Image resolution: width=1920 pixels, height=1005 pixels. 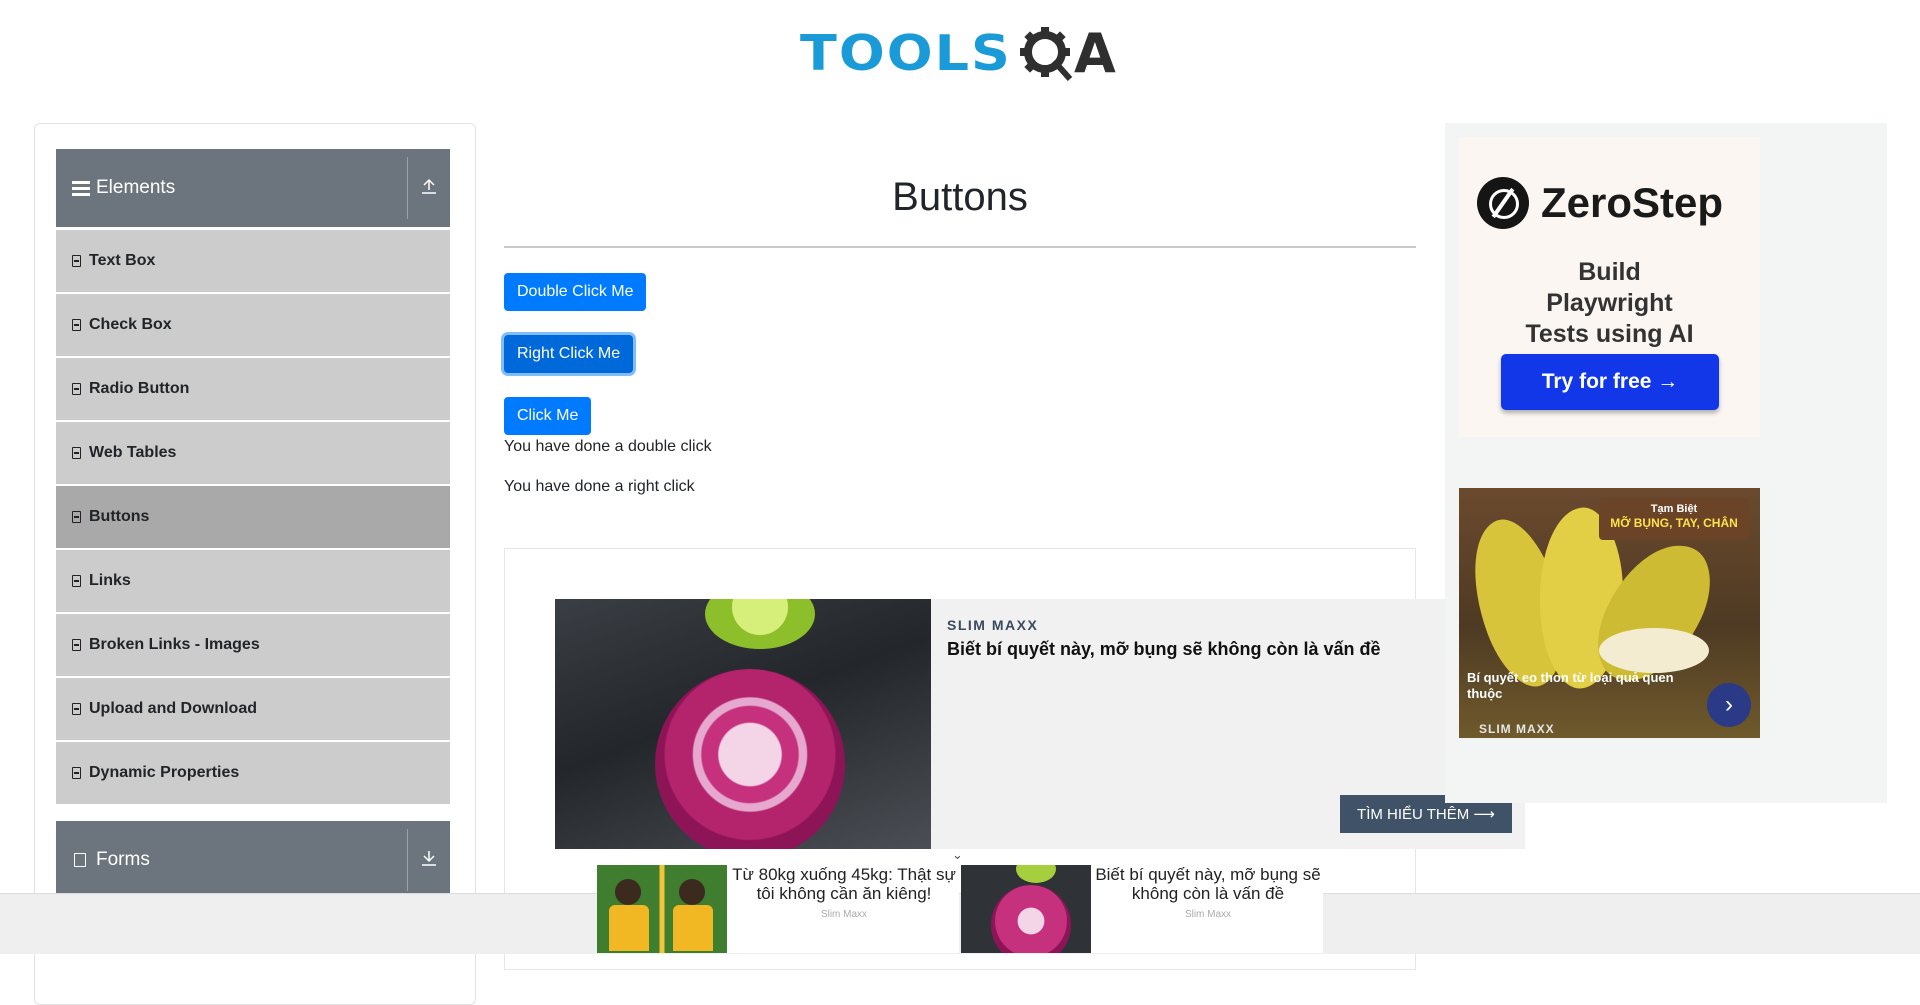 I want to click on bottom-ad-bar, so click(x=960, y=923).